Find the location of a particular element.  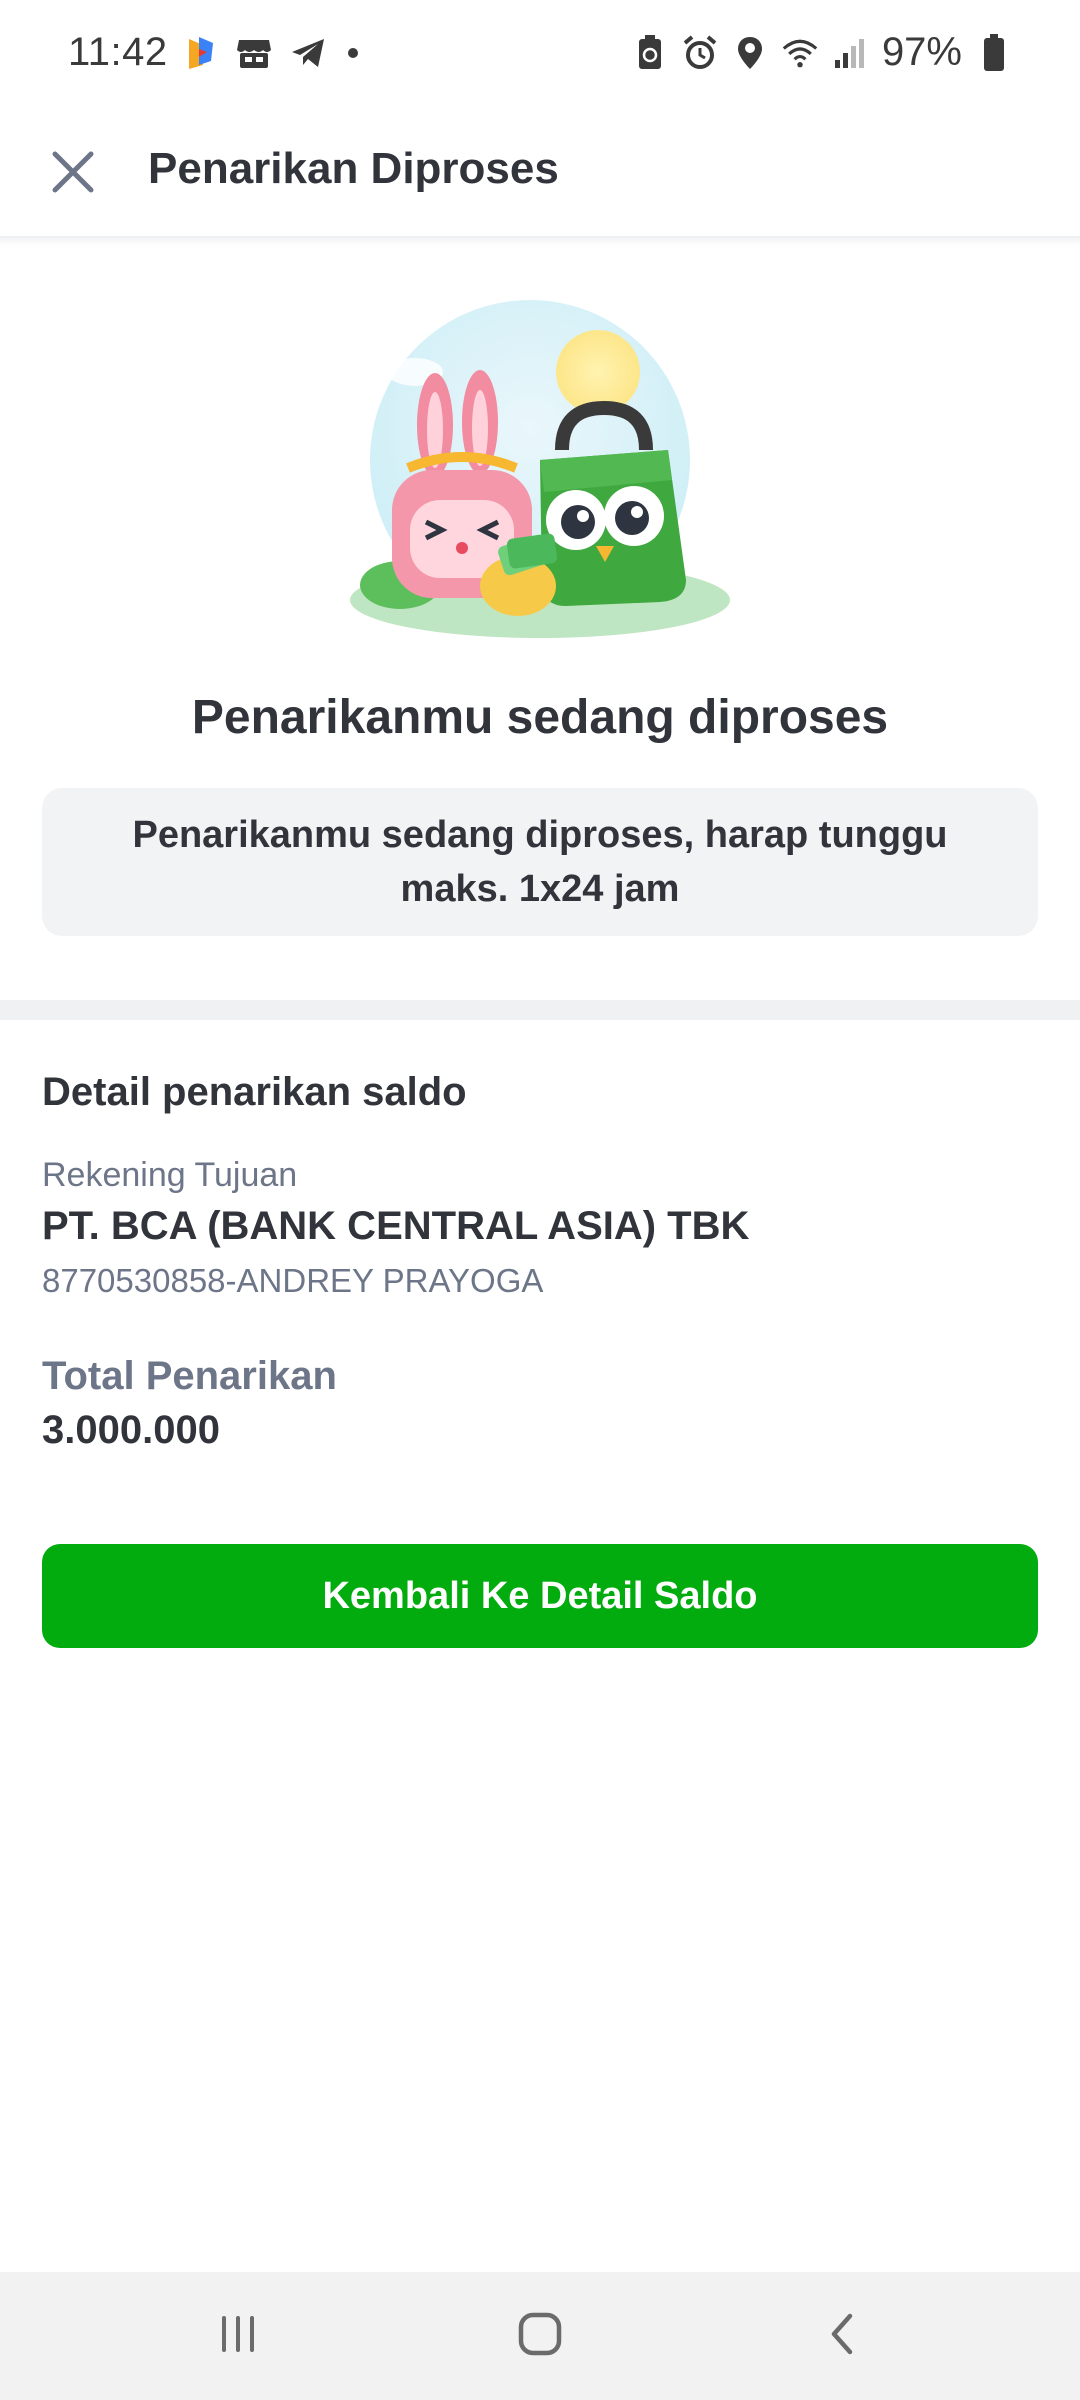

battery-percentage: 97% is located at coordinates (921, 52).